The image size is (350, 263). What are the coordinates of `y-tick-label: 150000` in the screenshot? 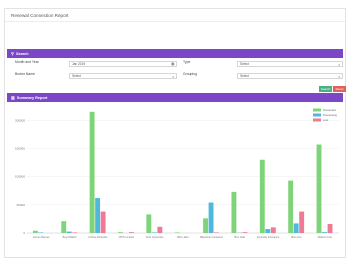 It's located at (20, 148).